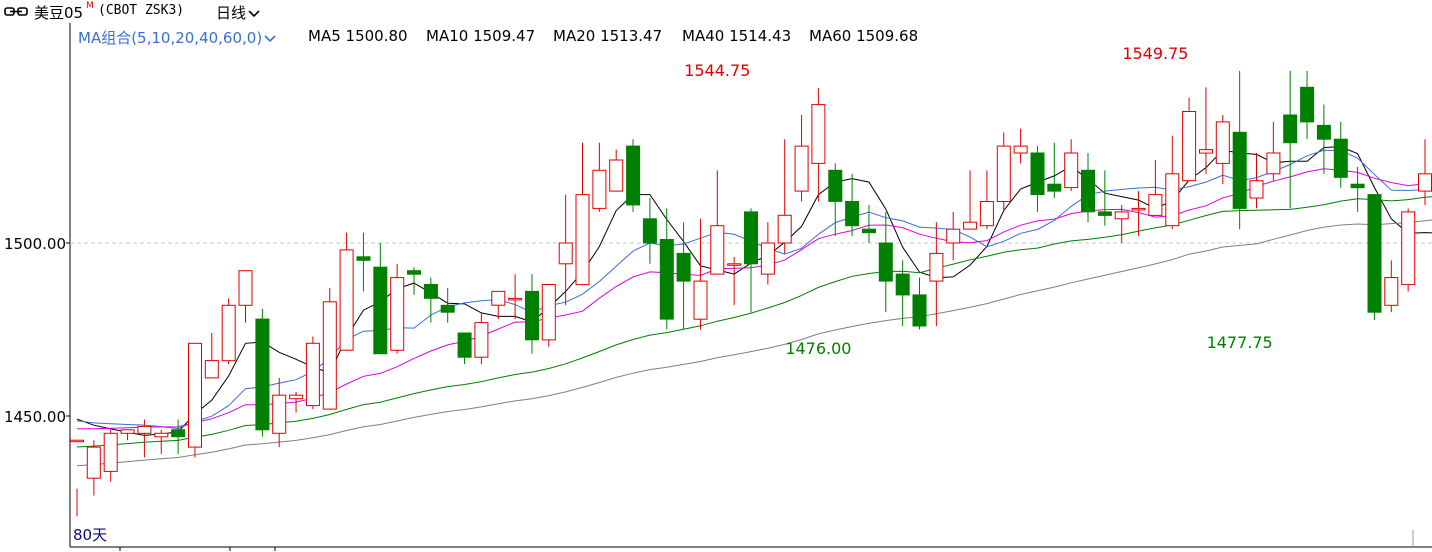 The image size is (1432, 552). What do you see at coordinates (16, 11) in the screenshot?
I see `link-icon` at bounding box center [16, 11].